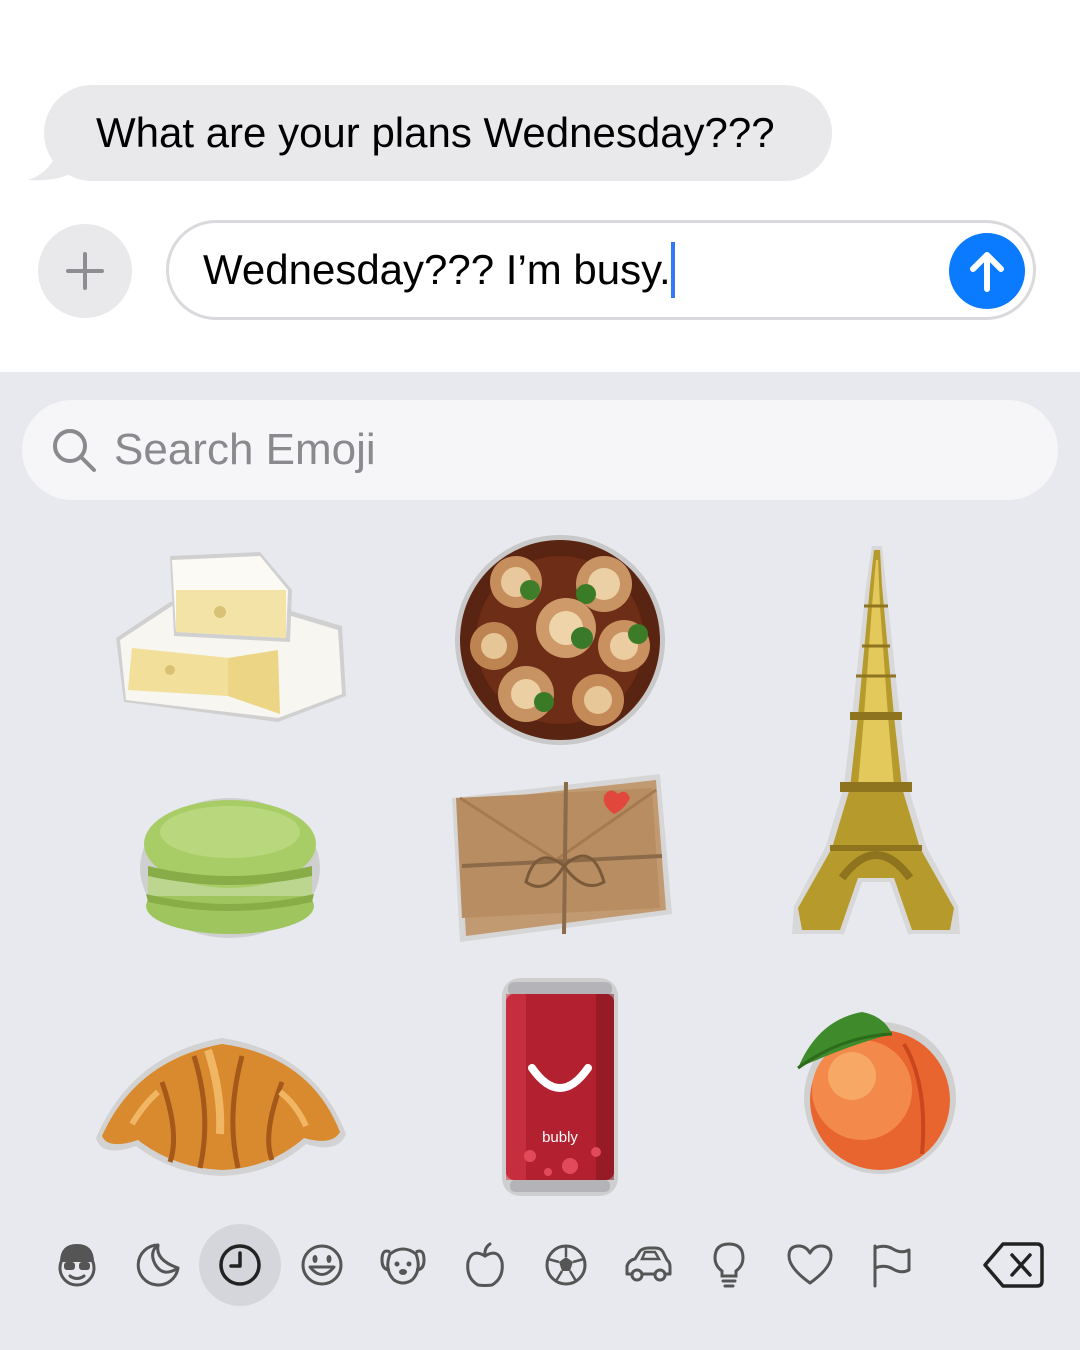 This screenshot has width=1080, height=1350. I want to click on car-icon, so click(648, 1264).